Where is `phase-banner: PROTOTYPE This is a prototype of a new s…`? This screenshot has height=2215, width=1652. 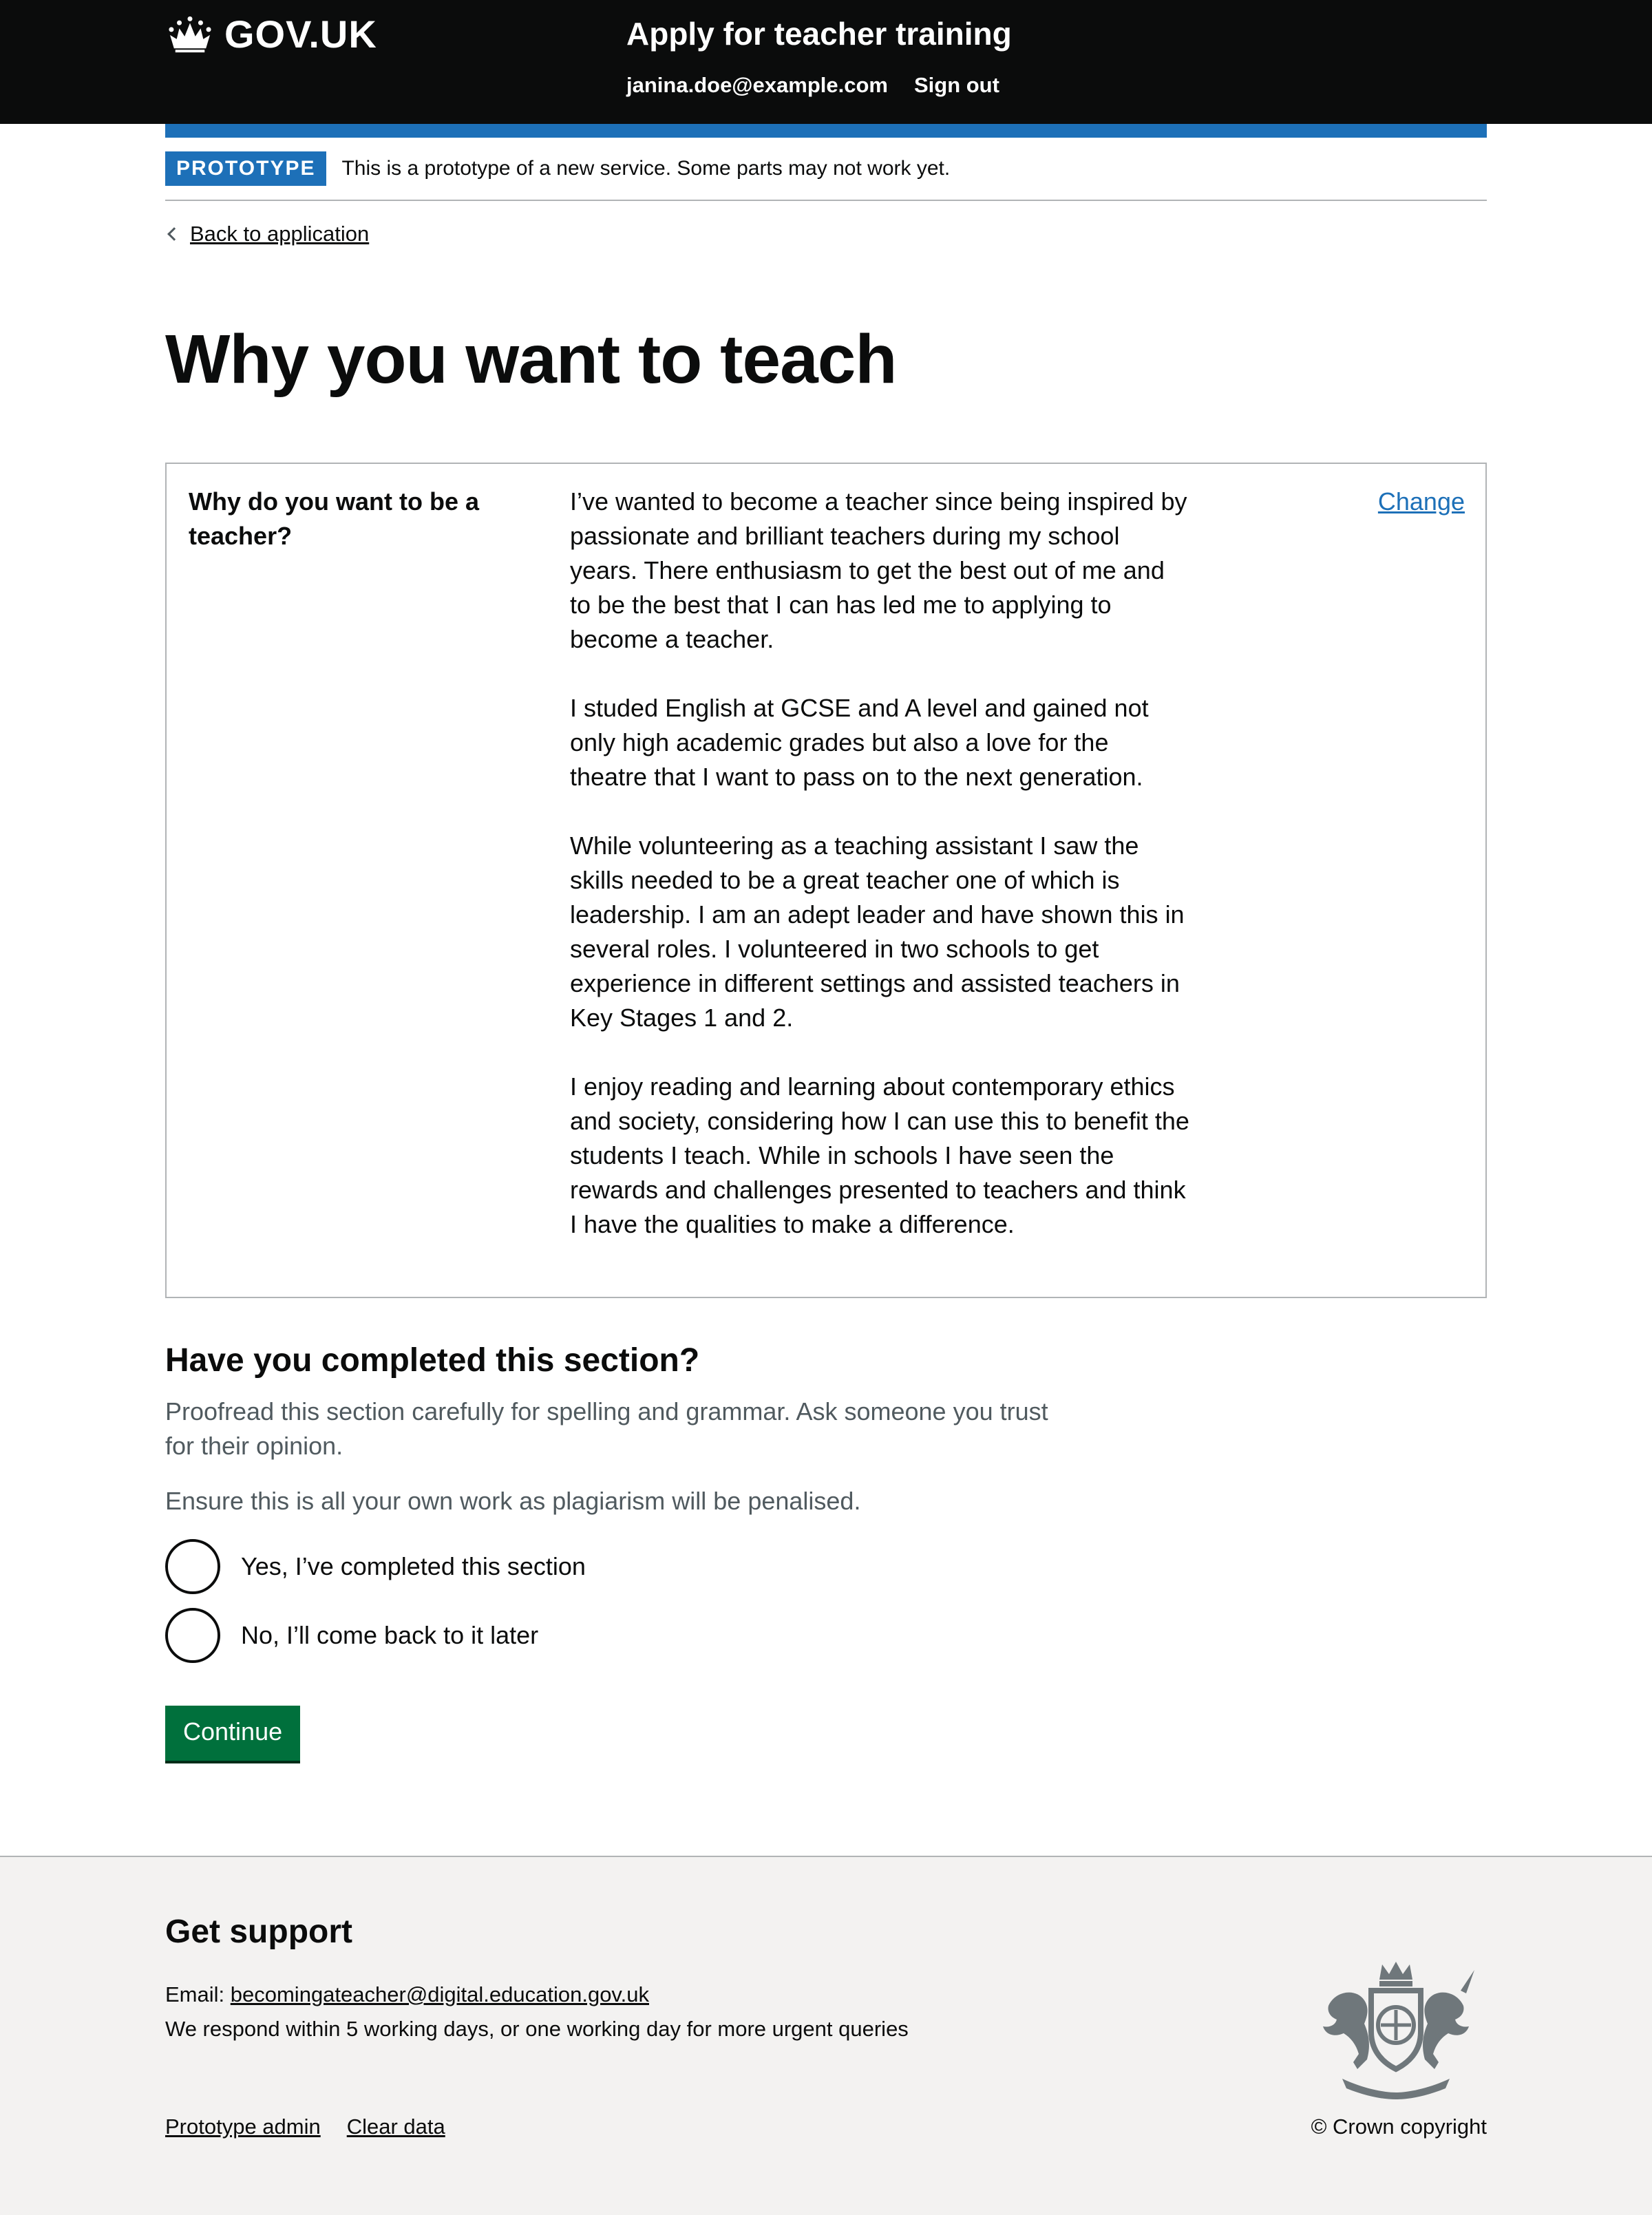
phase-banner: PROTOTYPE This is a prototype of a new s… is located at coordinates (826, 176).